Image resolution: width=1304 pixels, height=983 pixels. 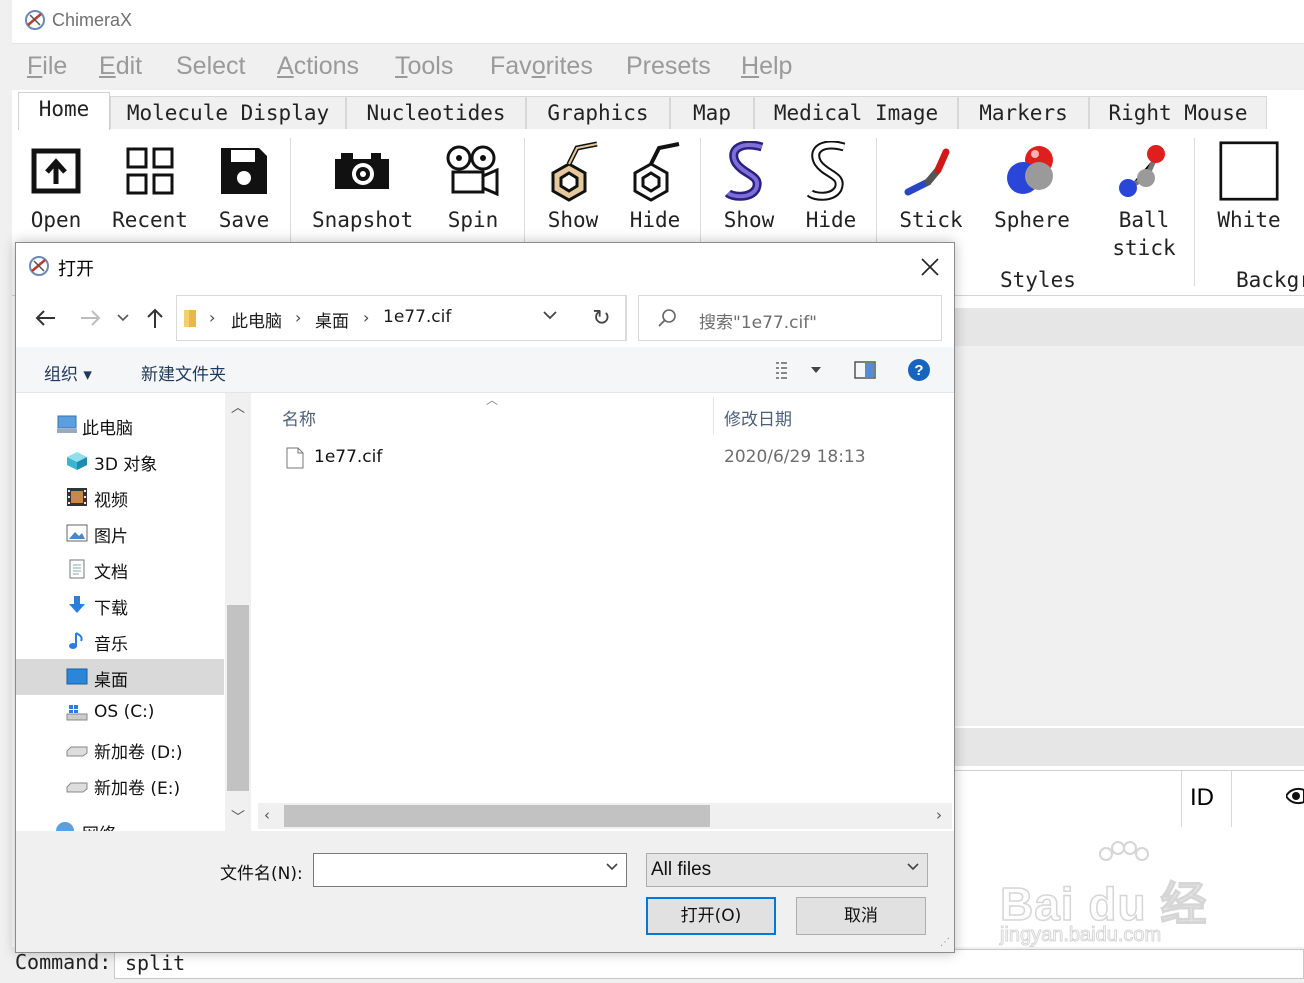 What do you see at coordinates (210, 66) in the screenshot?
I see `menu-select: Select` at bounding box center [210, 66].